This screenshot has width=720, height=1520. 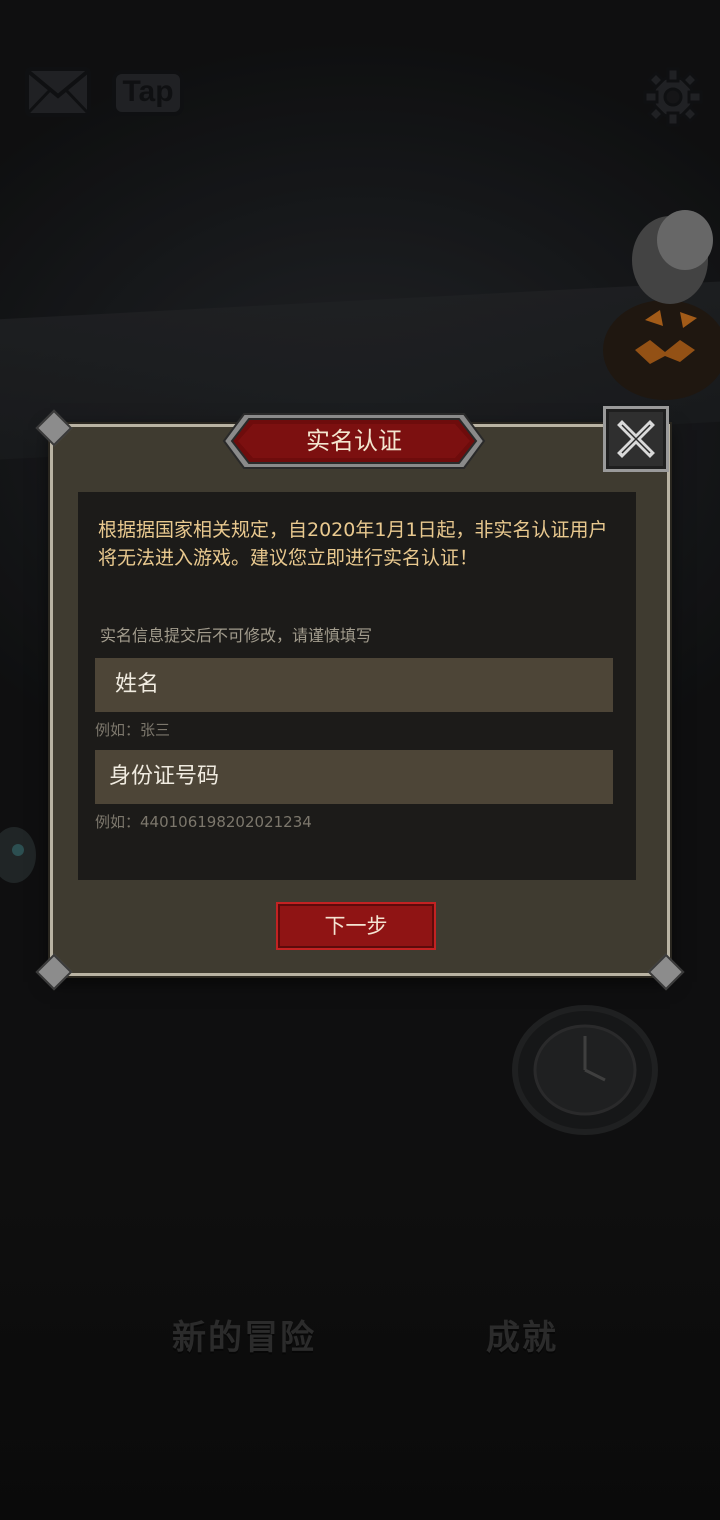 What do you see at coordinates (203, 822) in the screenshot?
I see `id-number-example: 例如：440106198202021234` at bounding box center [203, 822].